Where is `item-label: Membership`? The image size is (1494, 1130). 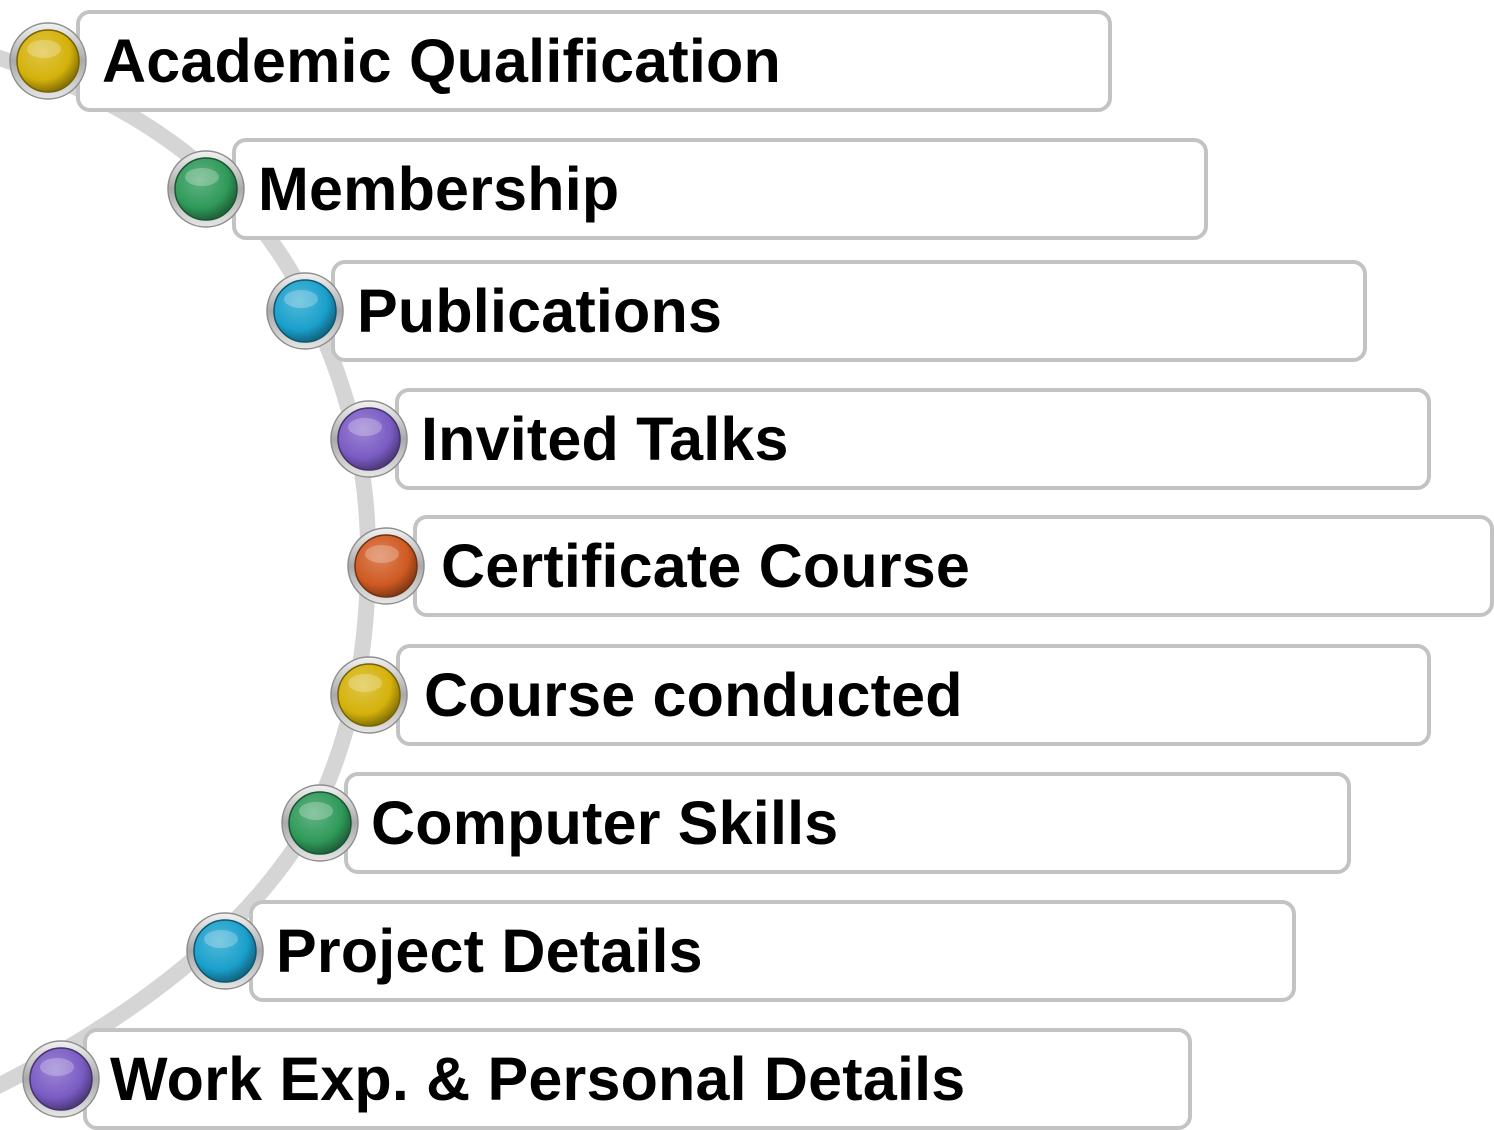
item-label: Membership is located at coordinates (439, 189).